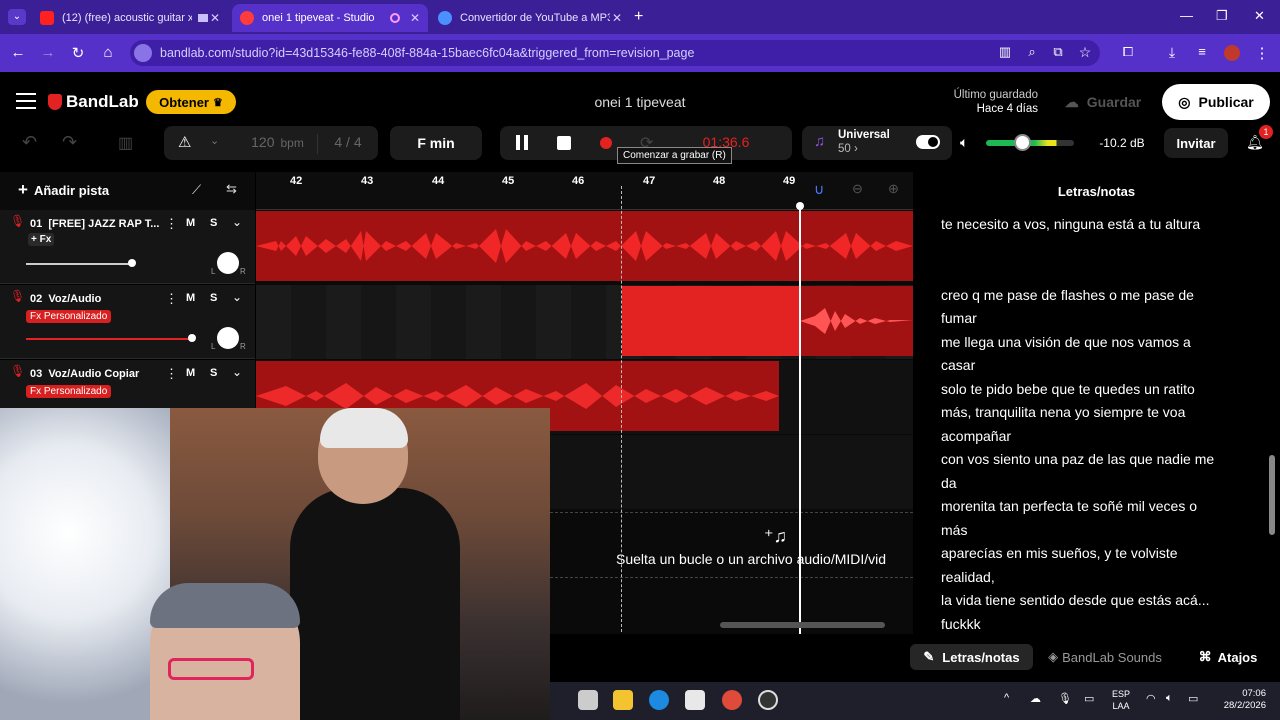 The width and height of the screenshot is (1280, 720). Describe the element at coordinates (1196, 143) in the screenshot. I see `invitar-button: Invitar` at that location.